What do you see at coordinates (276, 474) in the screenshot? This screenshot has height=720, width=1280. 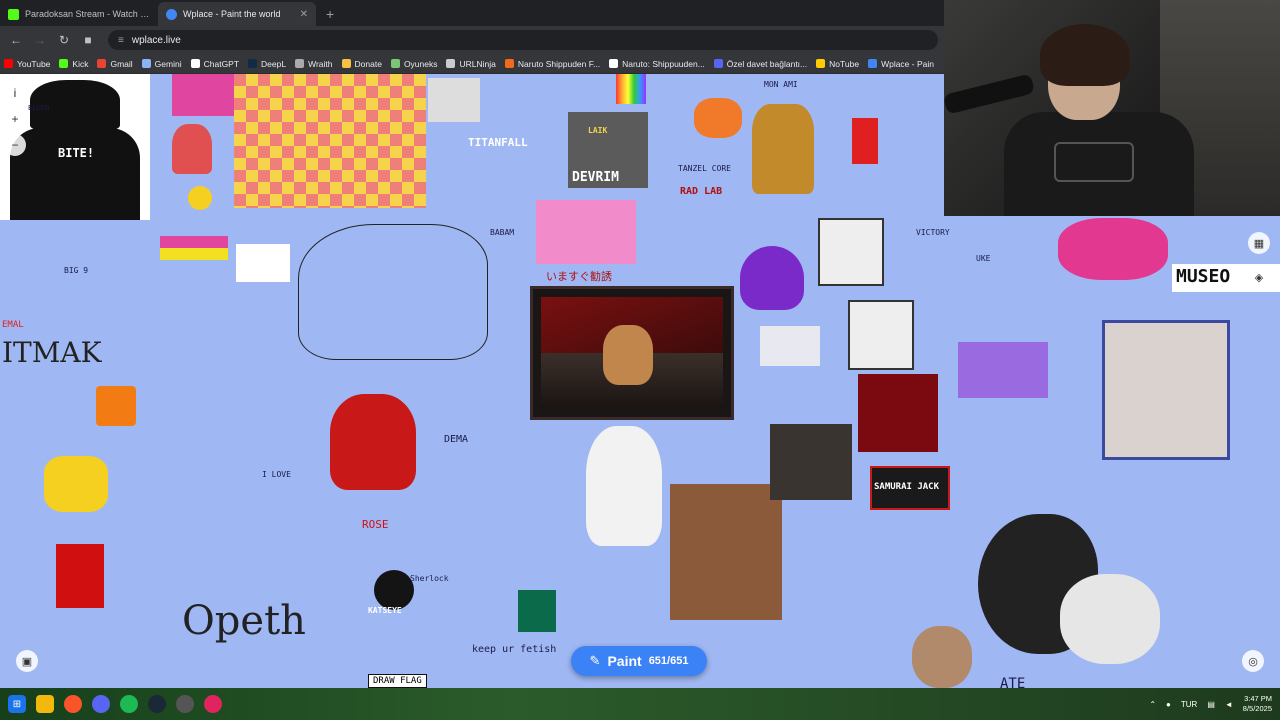 I see `i-love-text: I LOVE` at bounding box center [276, 474].